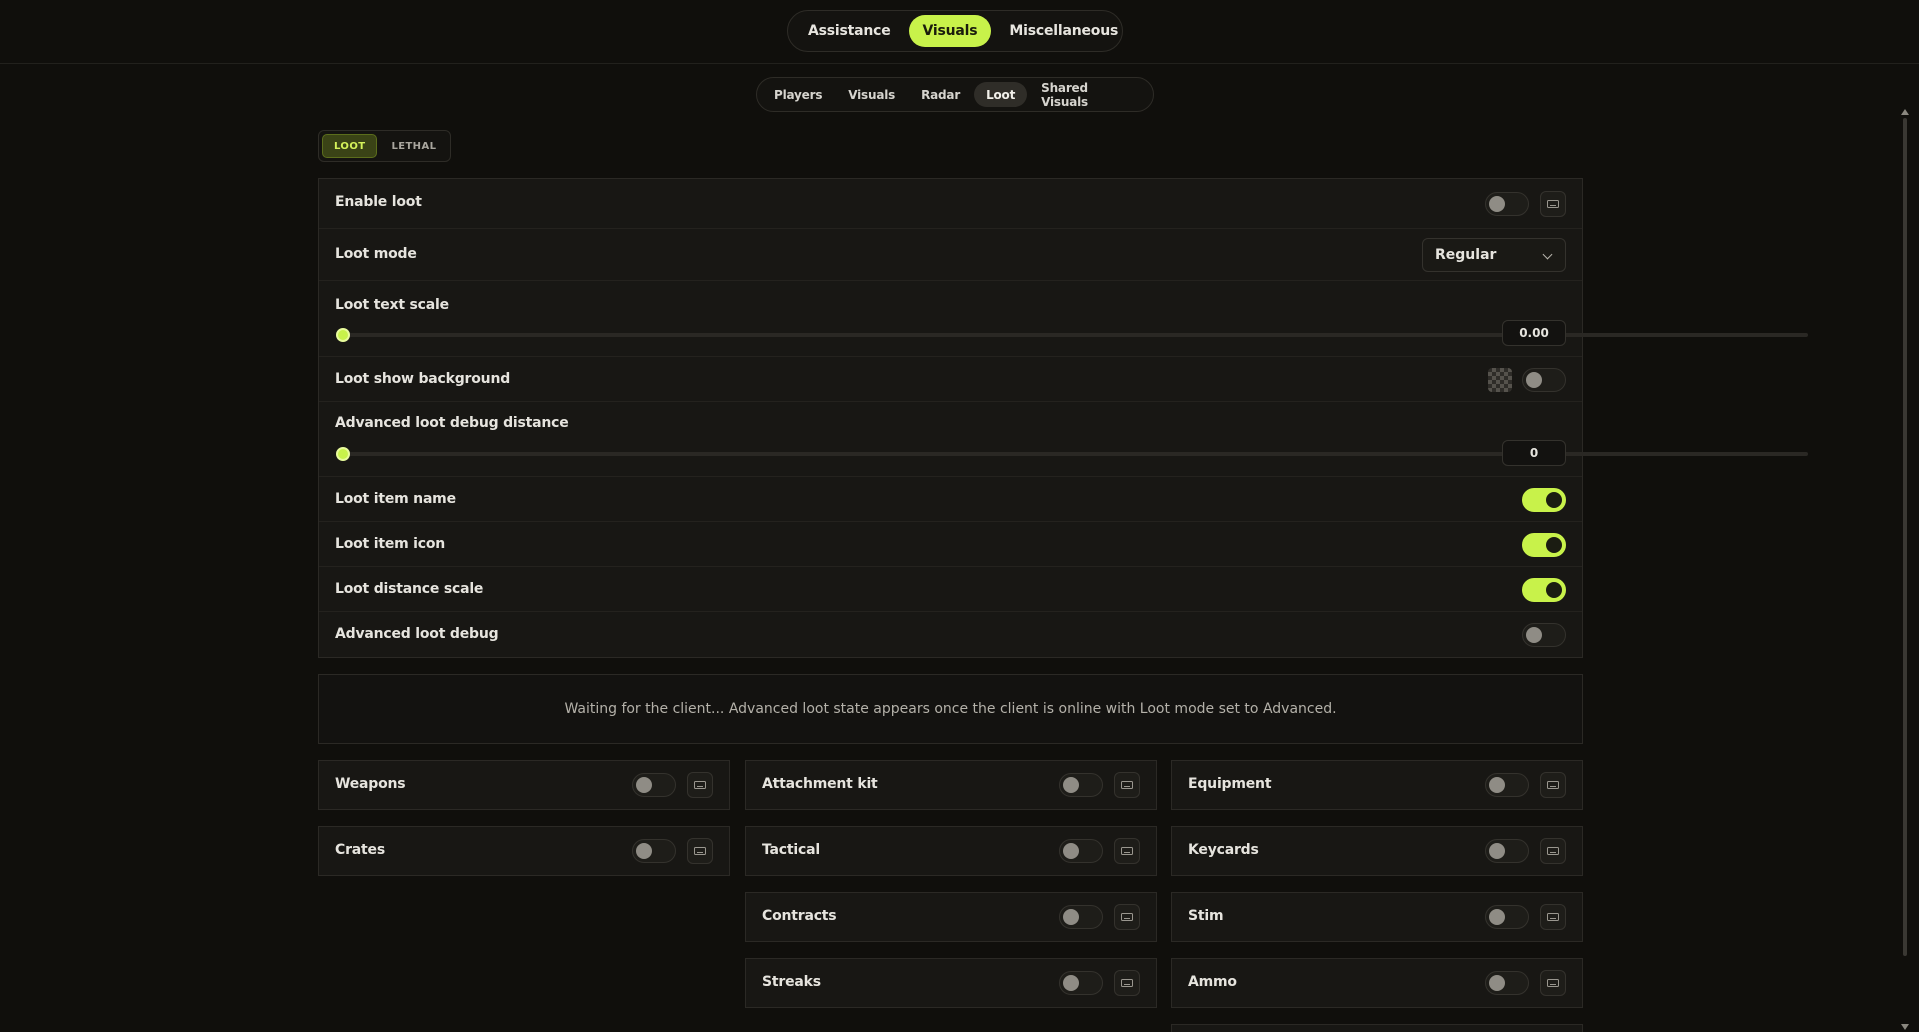 Image resolution: width=1919 pixels, height=1032 pixels. I want to click on advanced-loot-debug-distance-track, so click(1076, 454).